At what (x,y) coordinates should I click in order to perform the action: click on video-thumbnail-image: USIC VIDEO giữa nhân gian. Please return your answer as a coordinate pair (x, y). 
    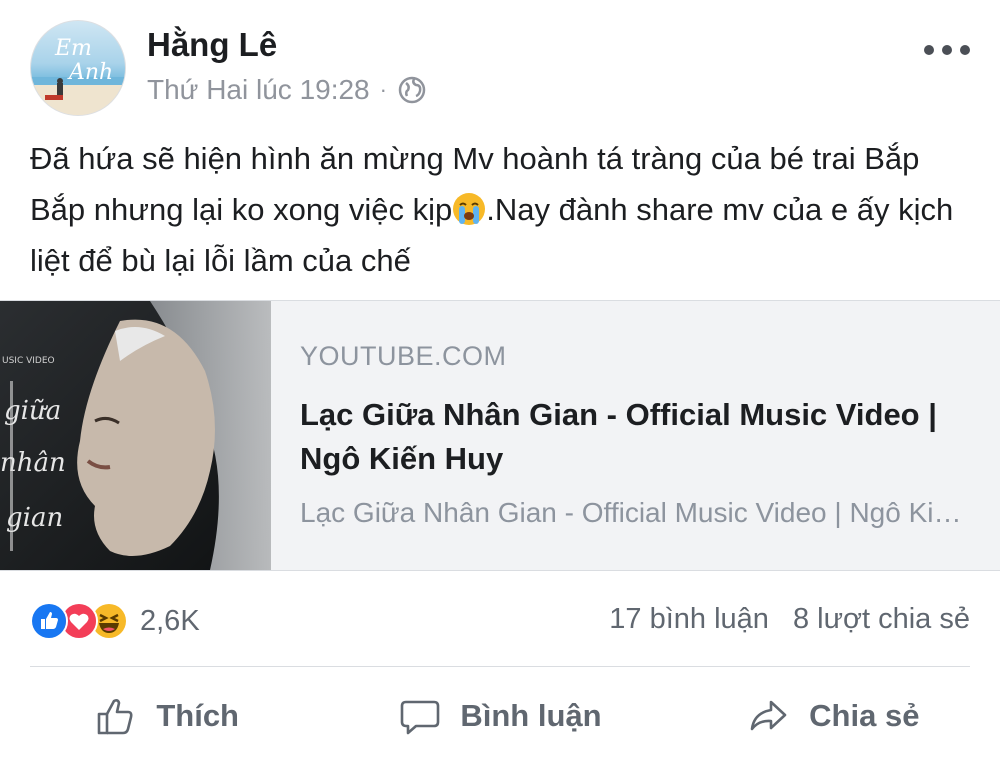
    Looking at the image, I should click on (135, 435).